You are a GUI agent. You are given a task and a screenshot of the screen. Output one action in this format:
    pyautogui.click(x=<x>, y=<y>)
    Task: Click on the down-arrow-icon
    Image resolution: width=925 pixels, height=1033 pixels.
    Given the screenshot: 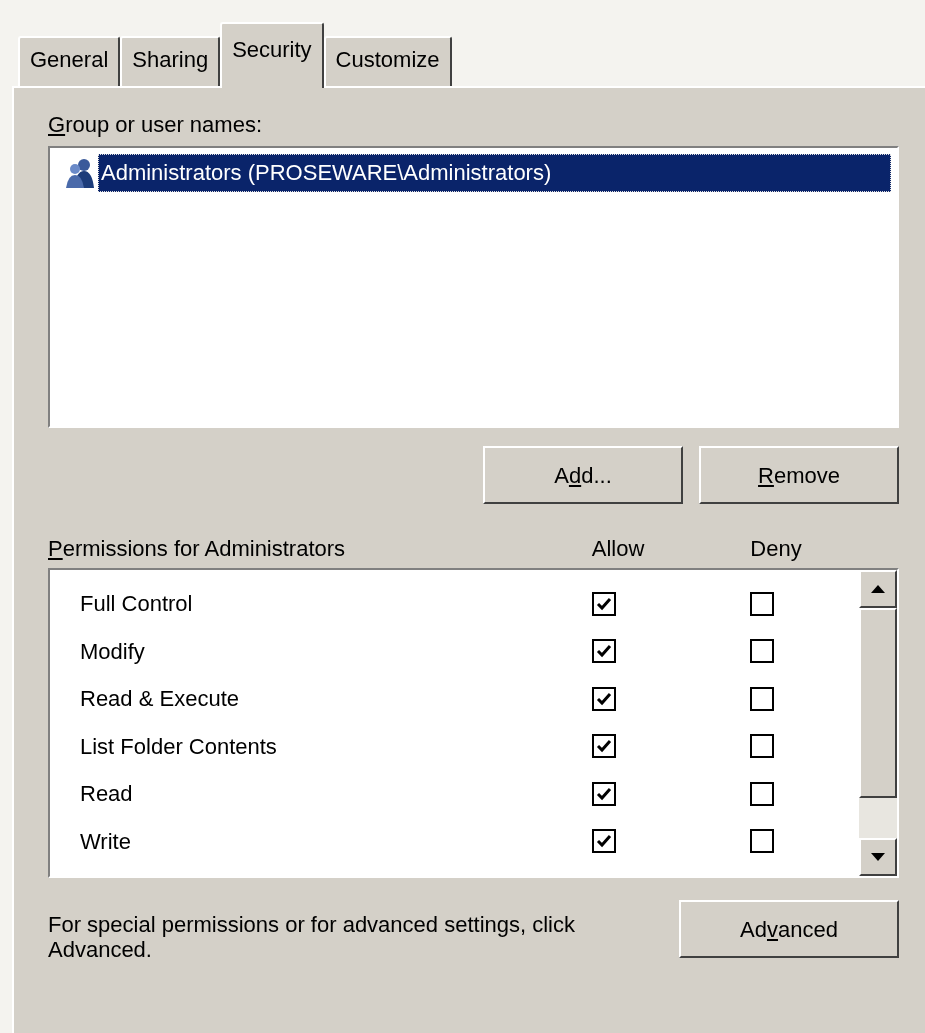 What is the action you would take?
    pyautogui.click(x=878, y=857)
    